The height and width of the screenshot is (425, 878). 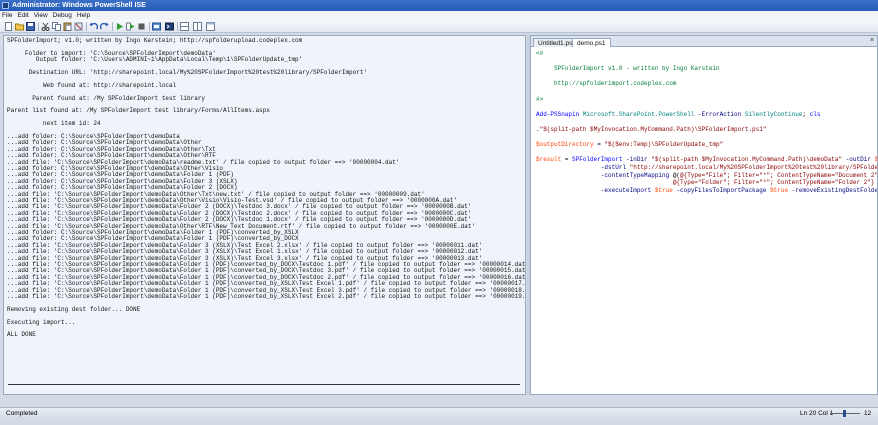 What do you see at coordinates (639, 160) in the screenshot?
I see `code-token: -inDir` at bounding box center [639, 160].